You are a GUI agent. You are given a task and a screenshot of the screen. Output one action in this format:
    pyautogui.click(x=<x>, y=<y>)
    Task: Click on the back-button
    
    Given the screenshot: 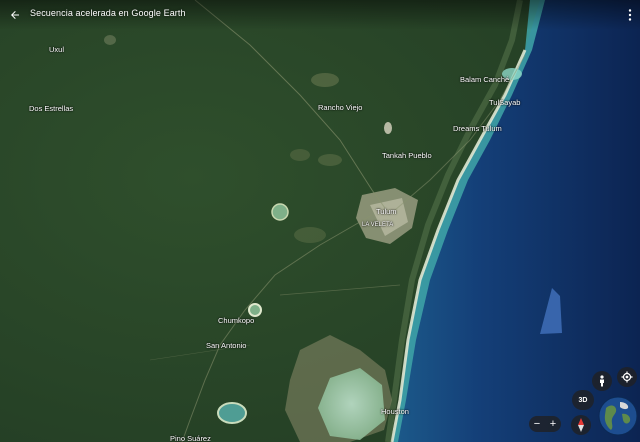 What is the action you would take?
    pyautogui.click(x=15, y=15)
    